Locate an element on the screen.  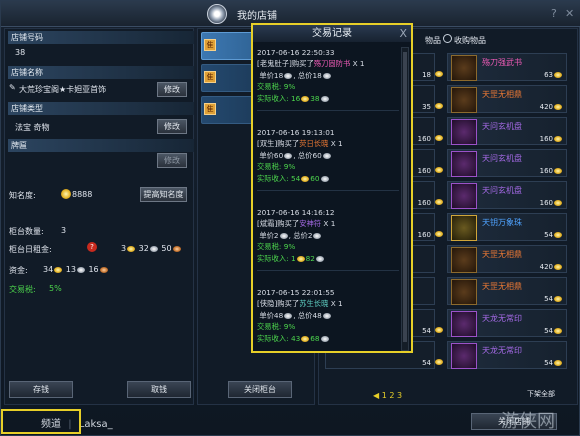
transaction-income: 实际收入: 54 60 is located at coordinates (328, 178).